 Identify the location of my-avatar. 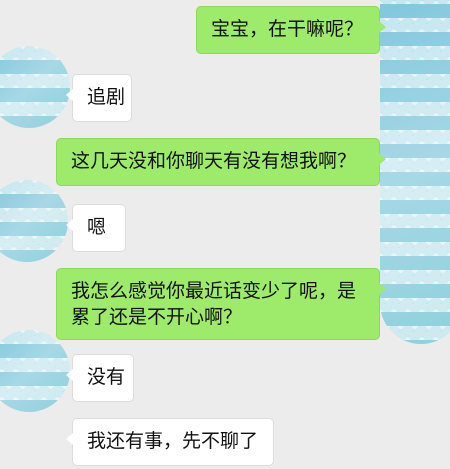
(415, 172).